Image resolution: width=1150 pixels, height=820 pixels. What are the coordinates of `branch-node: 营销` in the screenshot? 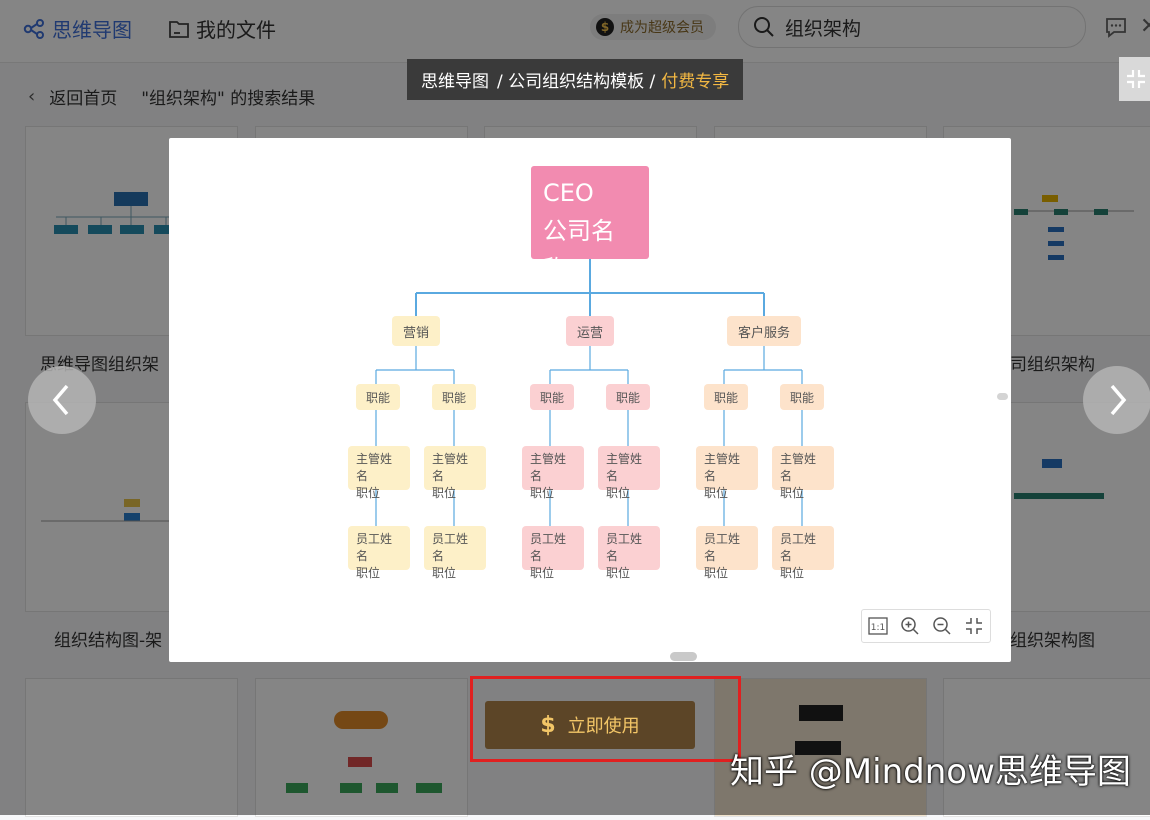 It's located at (416, 331).